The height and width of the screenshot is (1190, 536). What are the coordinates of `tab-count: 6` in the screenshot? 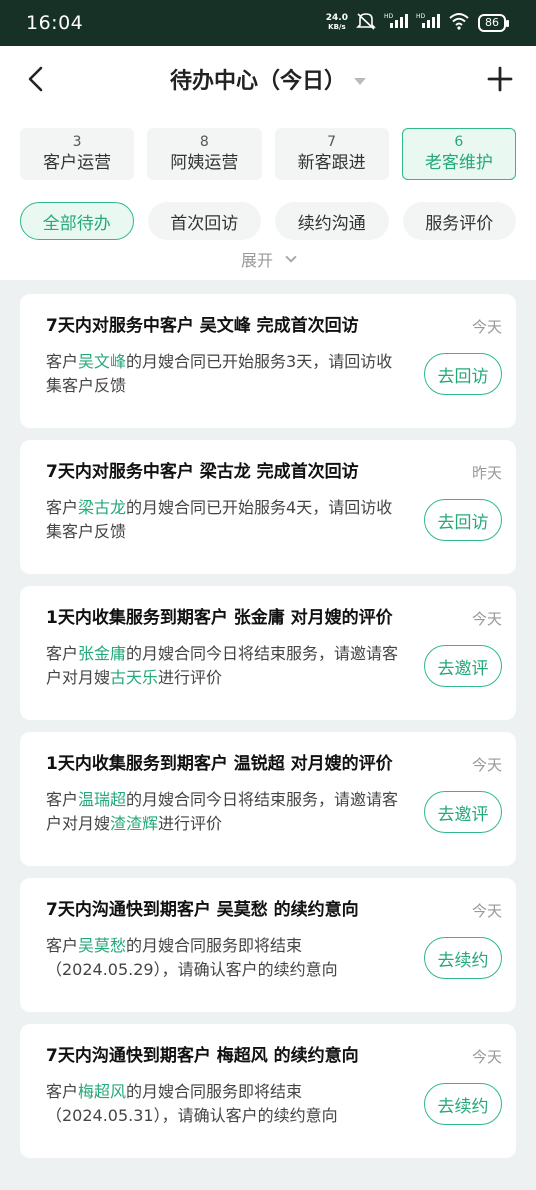 It's located at (459, 142).